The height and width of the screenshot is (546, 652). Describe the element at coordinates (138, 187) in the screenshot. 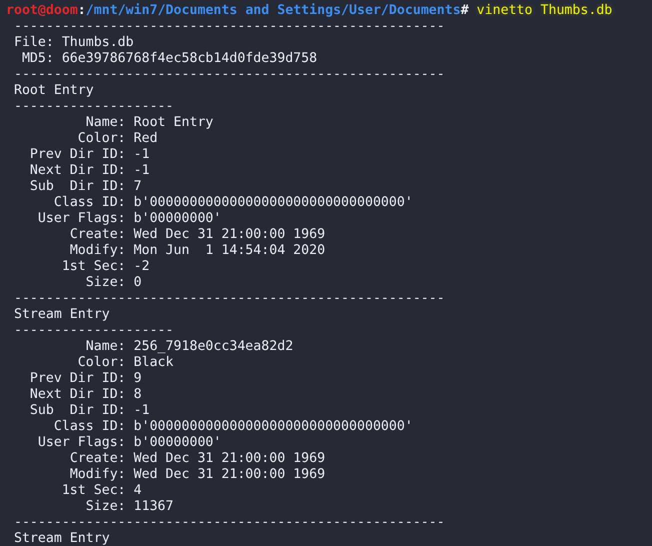

I see `field-value: 7` at that location.